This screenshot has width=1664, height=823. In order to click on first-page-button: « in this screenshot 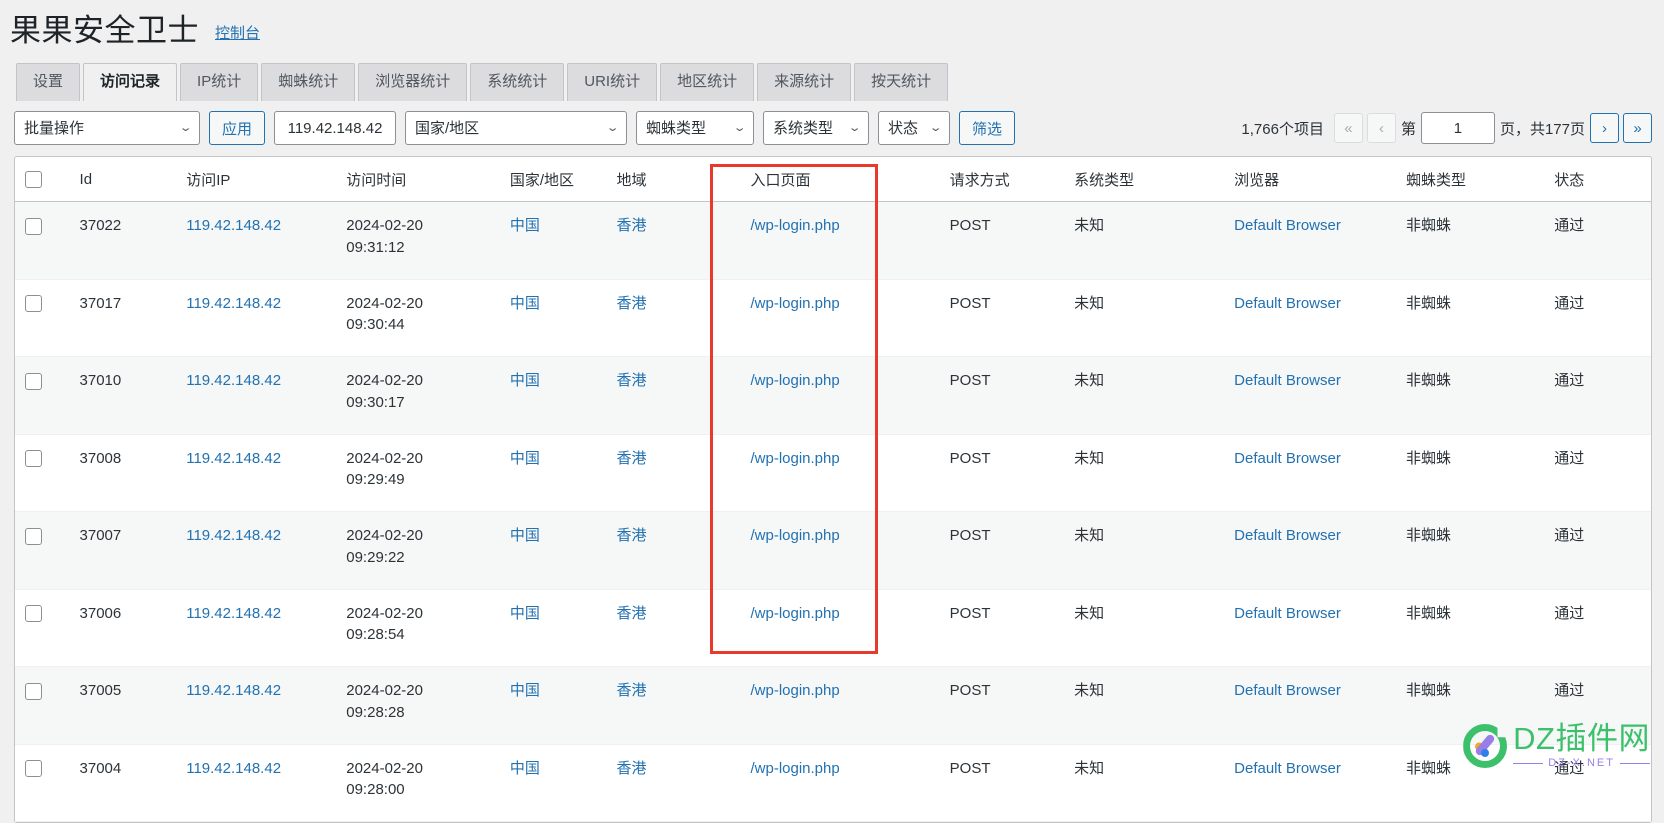, I will do `click(1348, 128)`.